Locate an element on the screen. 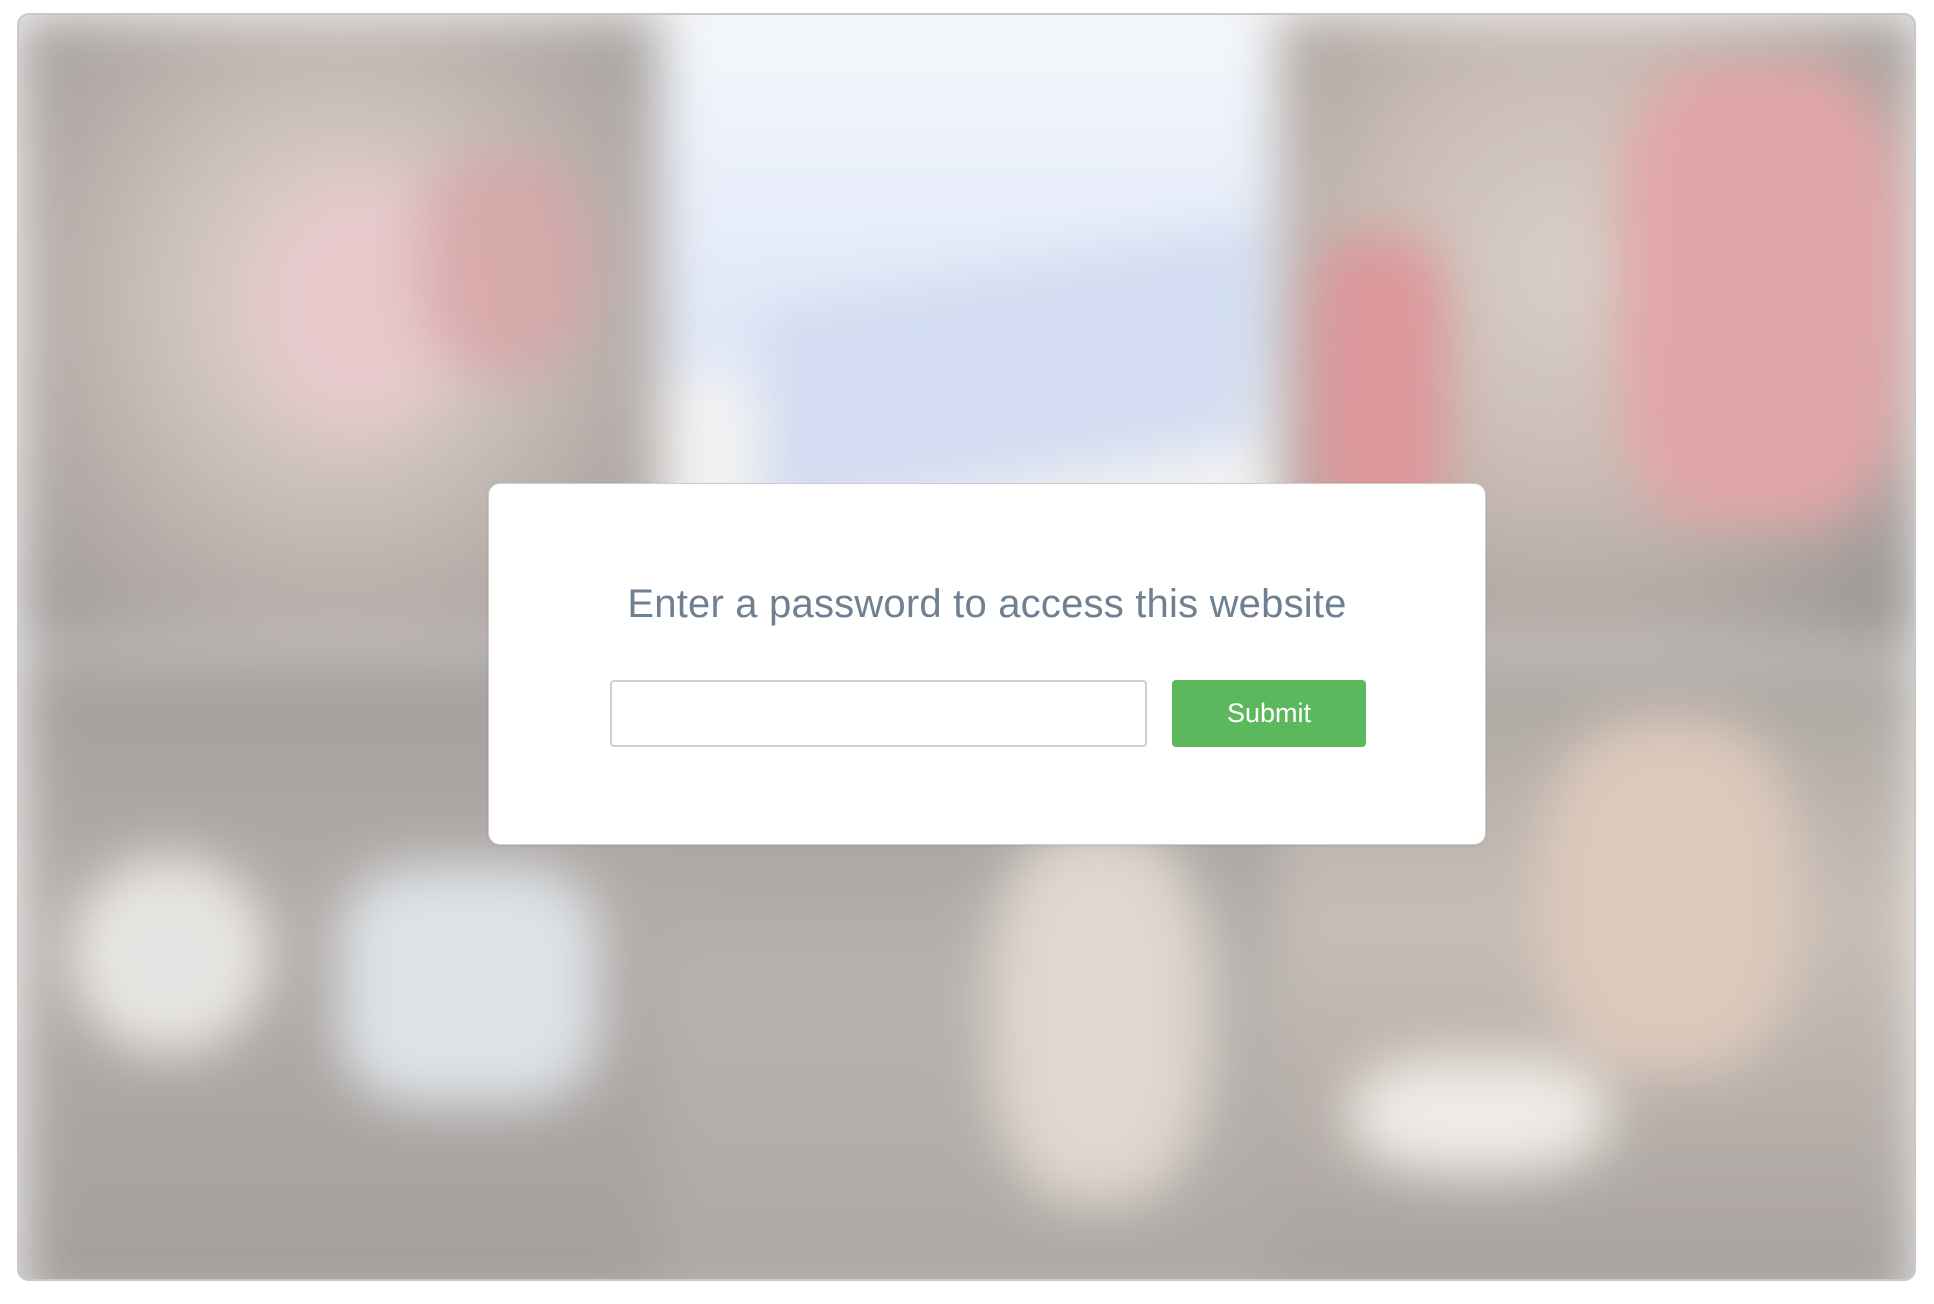 The width and height of the screenshot is (1934, 1304). password-prompt-title: Enter a password to access this website is located at coordinates (987, 604).